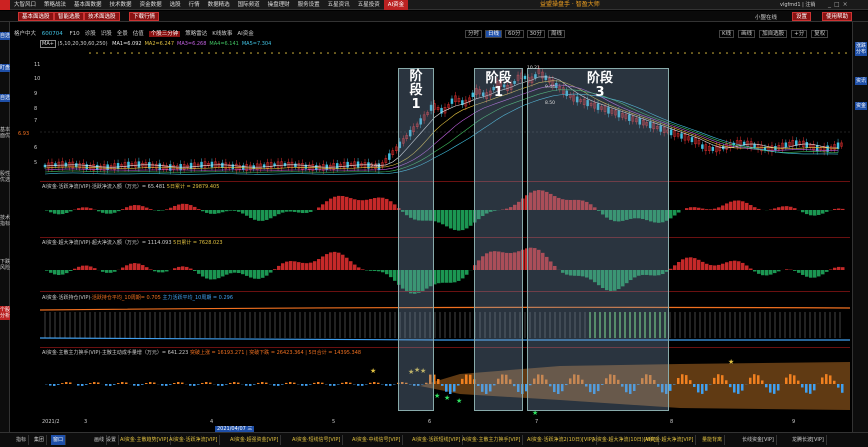 The image size is (868, 447). Describe the element at coordinates (255, 440) in the screenshot. I see `indicator-tab: AI资金·超强资金[VIP]` at that location.